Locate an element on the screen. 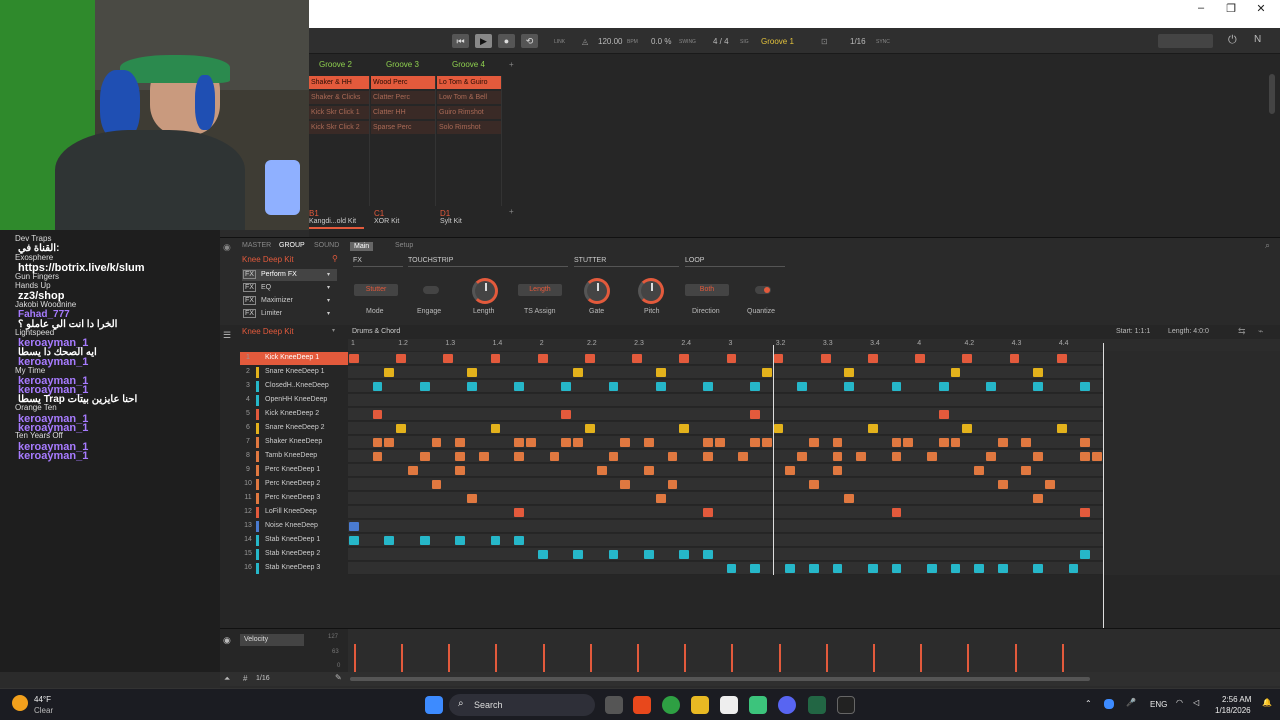 This screenshot has height=720, width=1280. record-button: ● is located at coordinates (506, 41).